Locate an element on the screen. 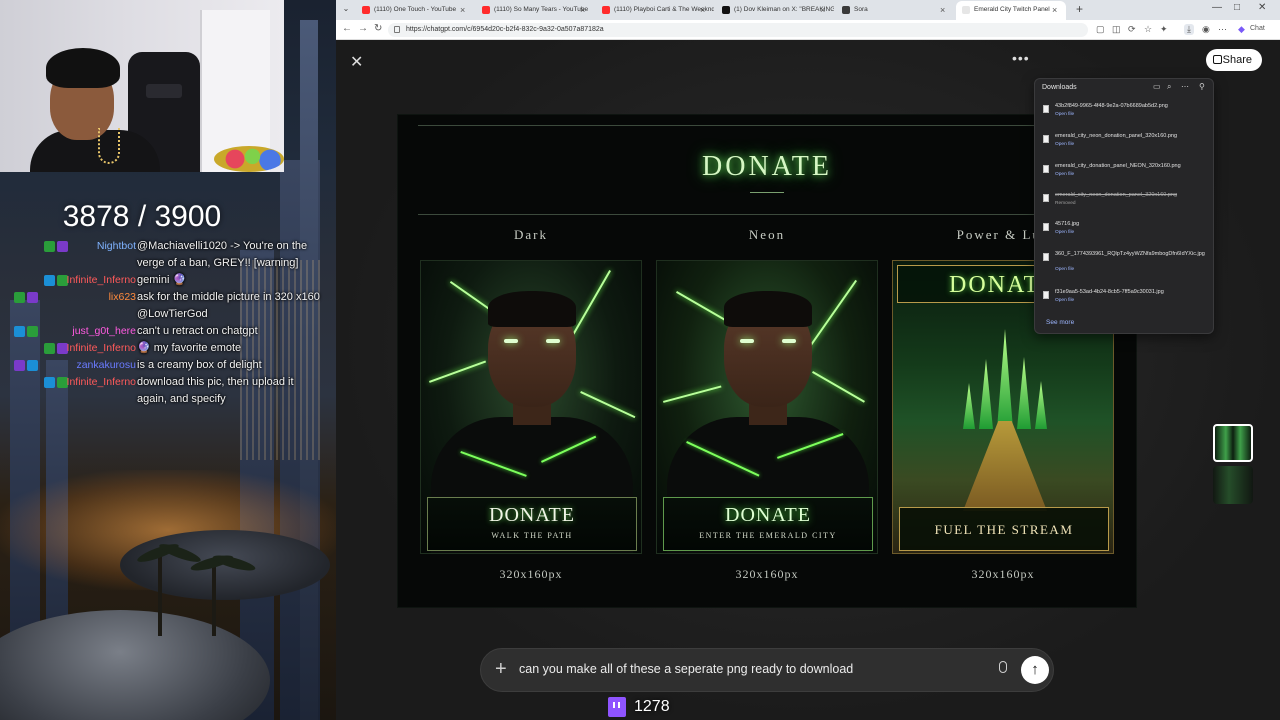  browser-tab: (1) Dov Kleiman on X: "BREAKING × is located at coordinates (775, 10).